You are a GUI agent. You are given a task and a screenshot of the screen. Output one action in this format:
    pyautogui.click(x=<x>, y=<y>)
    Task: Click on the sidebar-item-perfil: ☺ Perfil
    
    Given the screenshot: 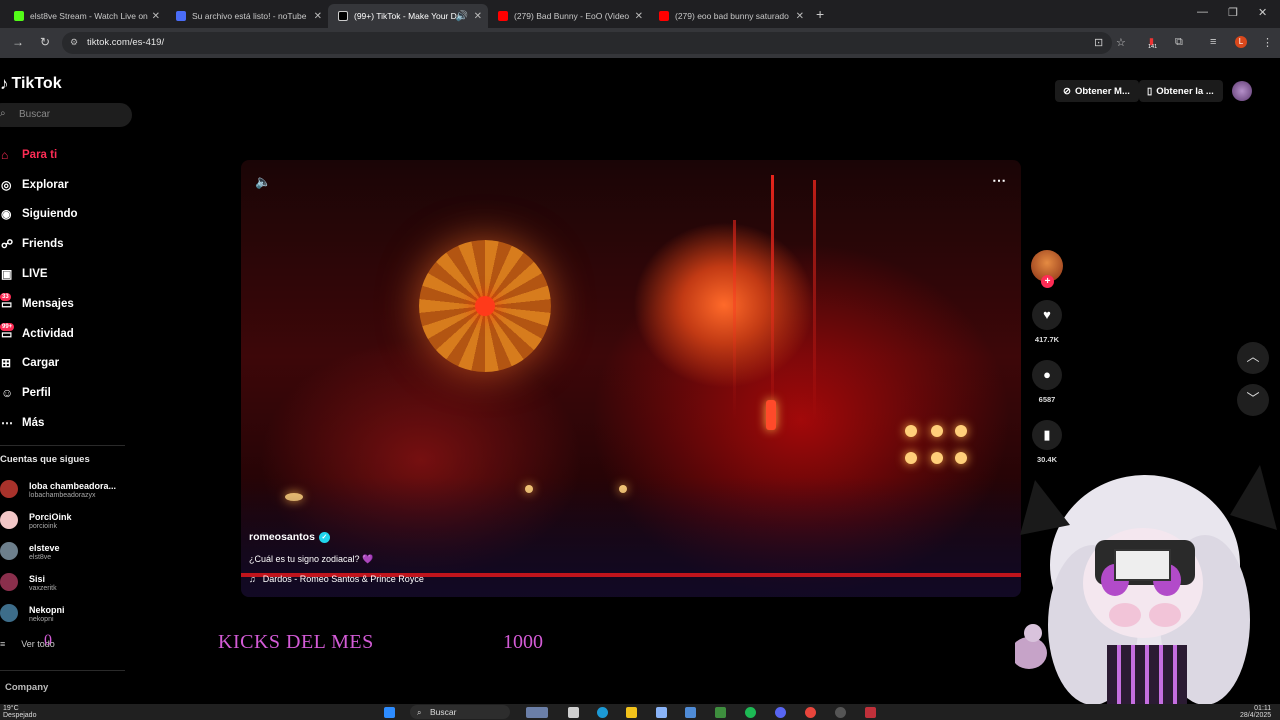 What is the action you would take?
    pyautogui.click(x=65, y=393)
    